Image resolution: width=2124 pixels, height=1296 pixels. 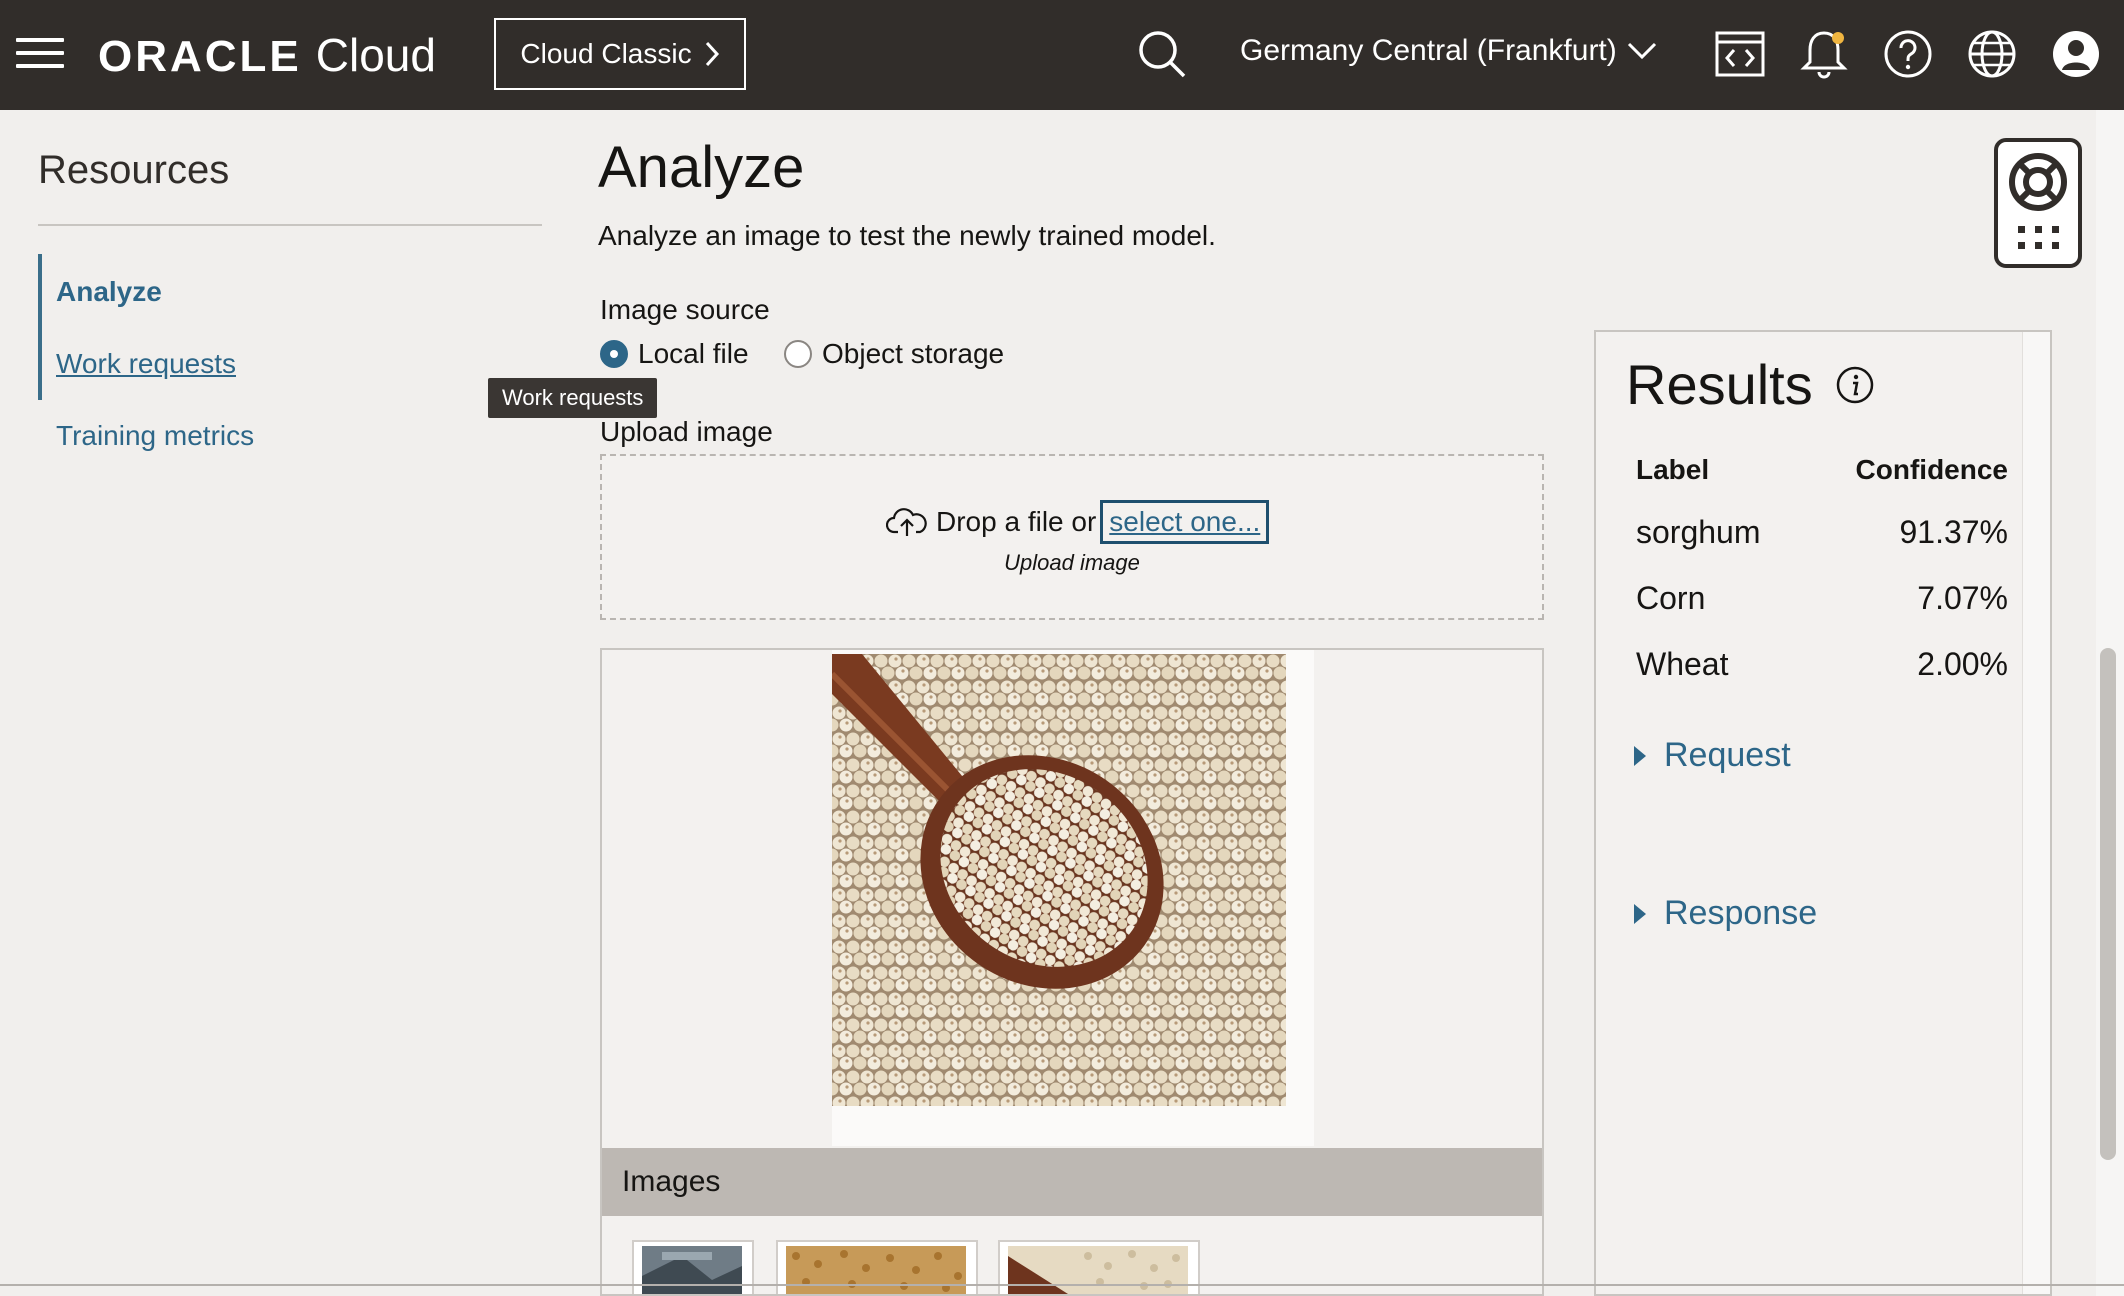 What do you see at coordinates (1682, 664) in the screenshot?
I see `result-label: Wheat` at bounding box center [1682, 664].